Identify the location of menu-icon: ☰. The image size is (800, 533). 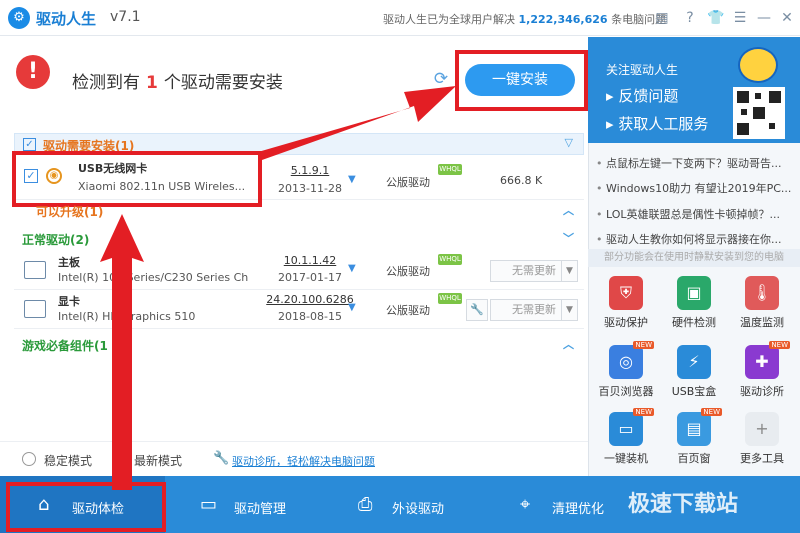
(740, 18).